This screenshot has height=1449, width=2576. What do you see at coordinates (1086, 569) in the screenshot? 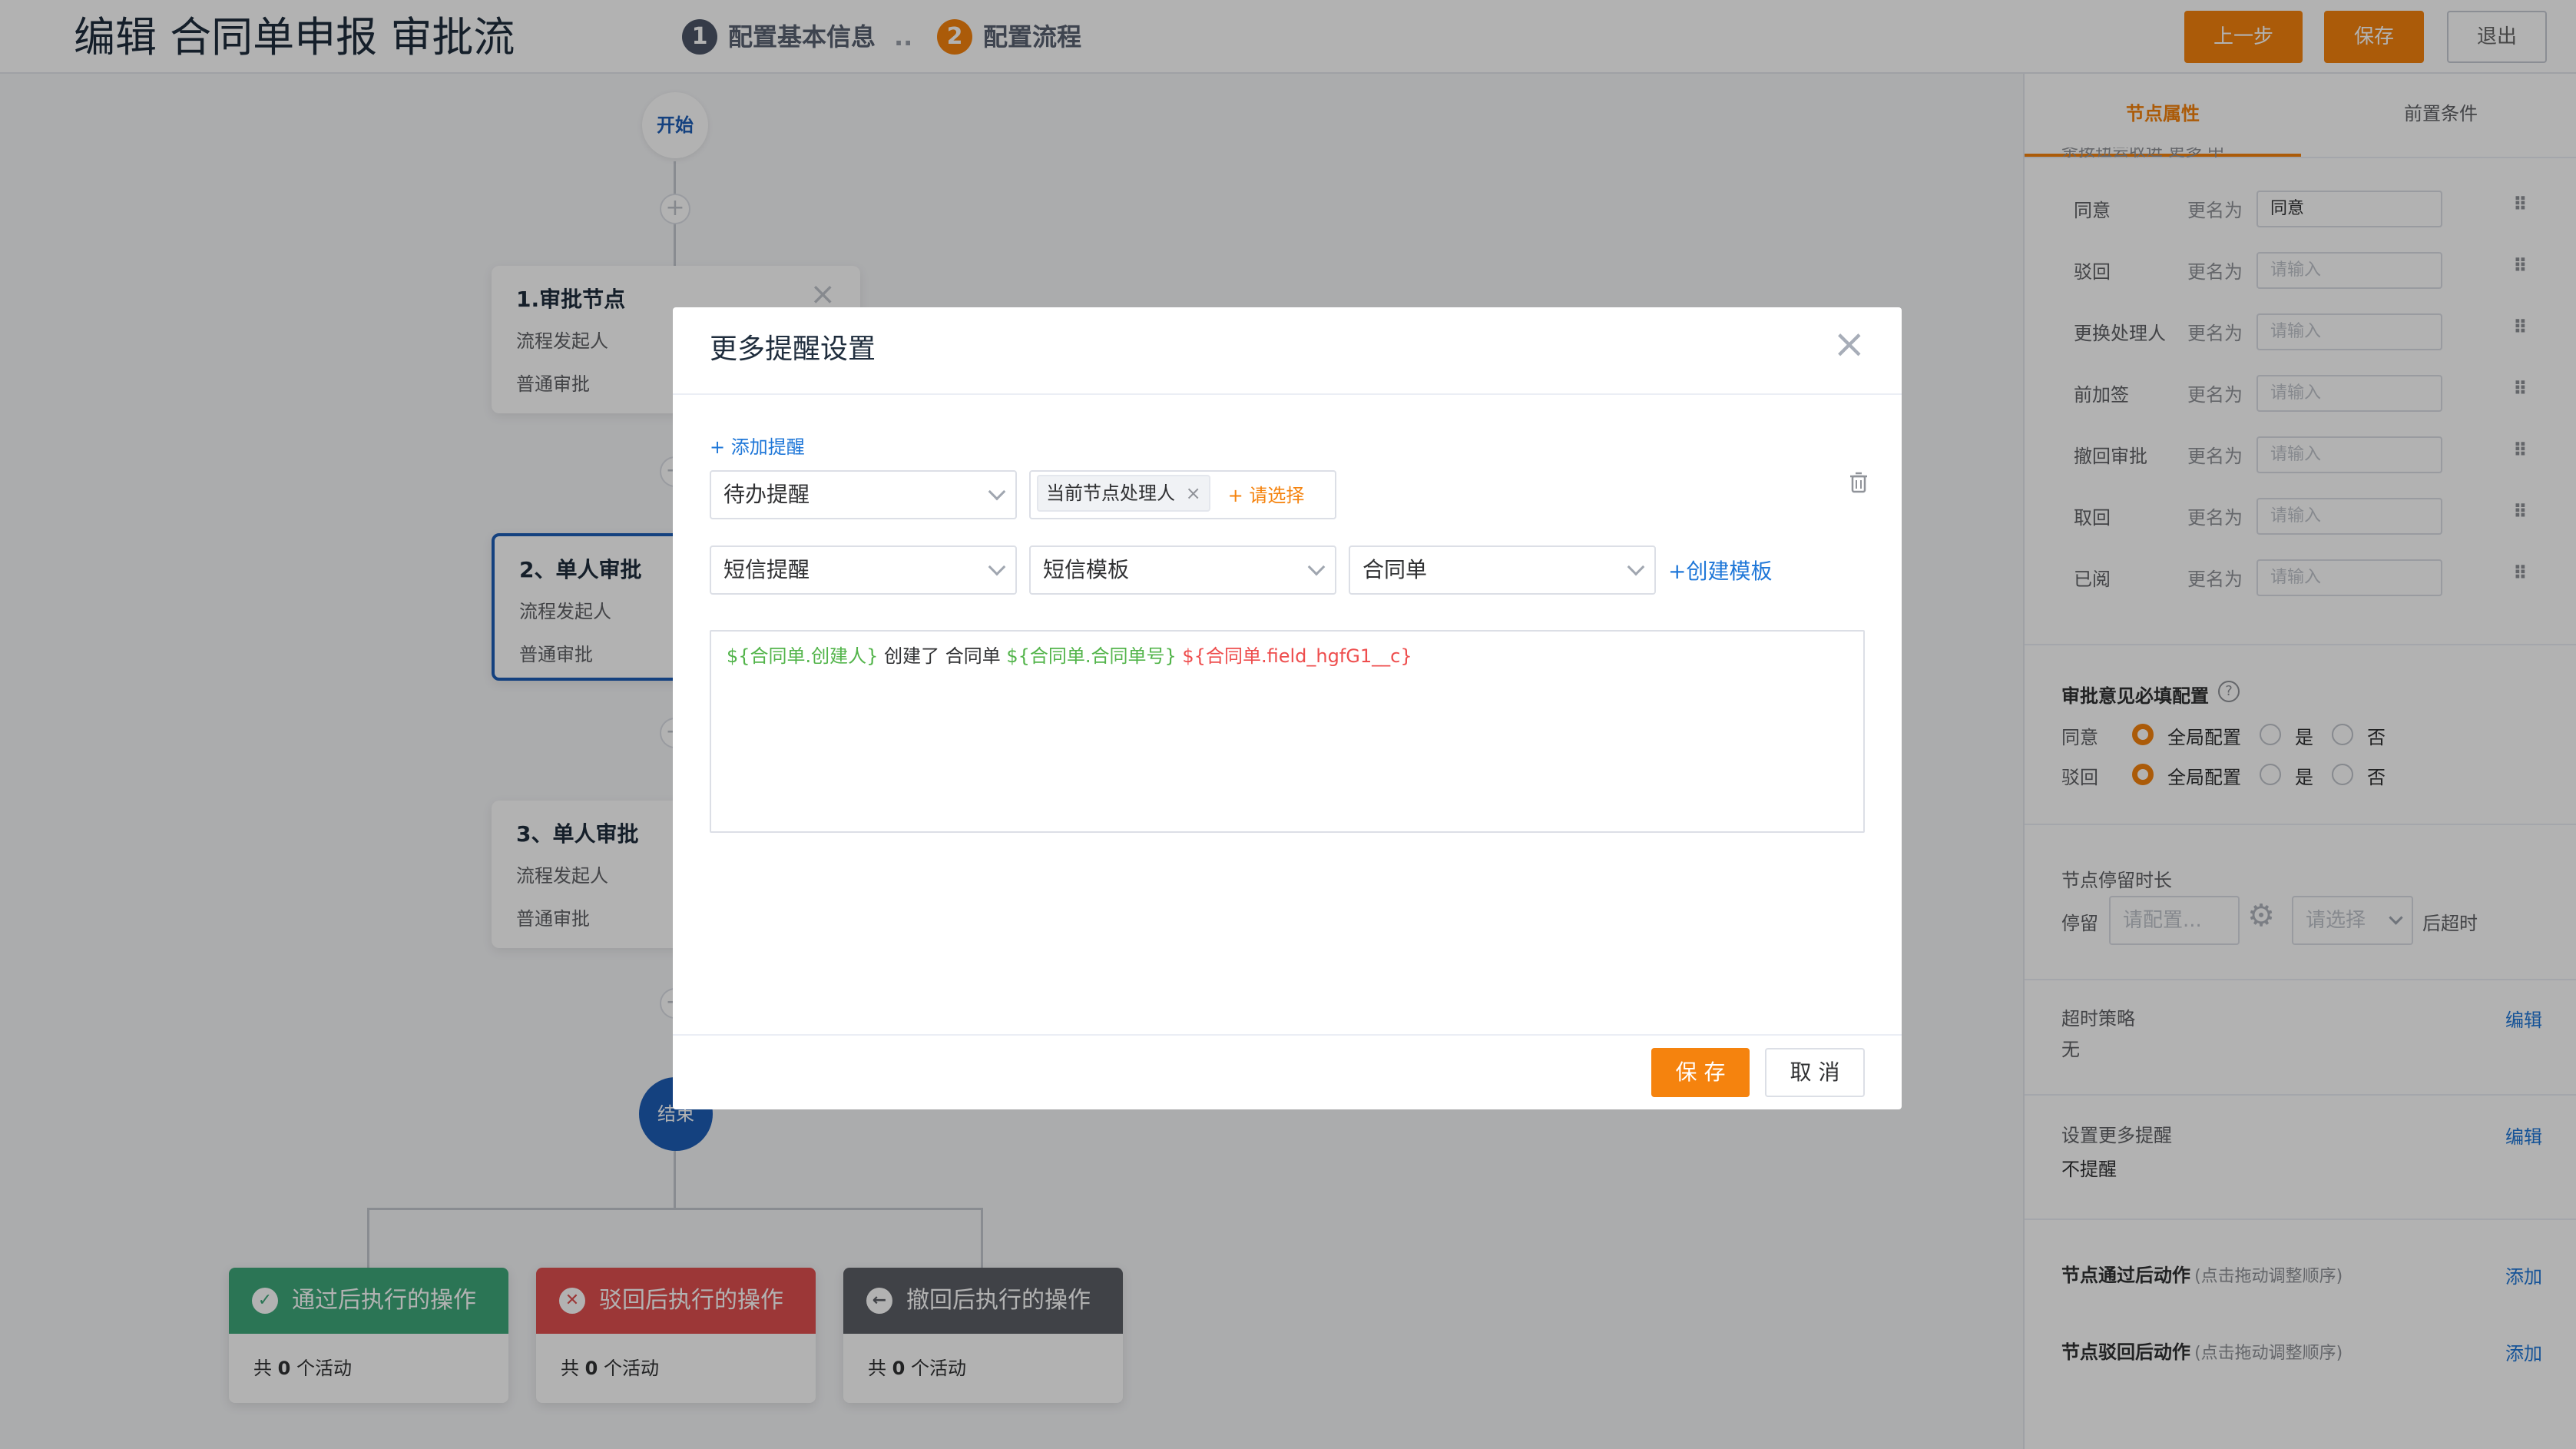
I see `select-value: 短信模板` at bounding box center [1086, 569].